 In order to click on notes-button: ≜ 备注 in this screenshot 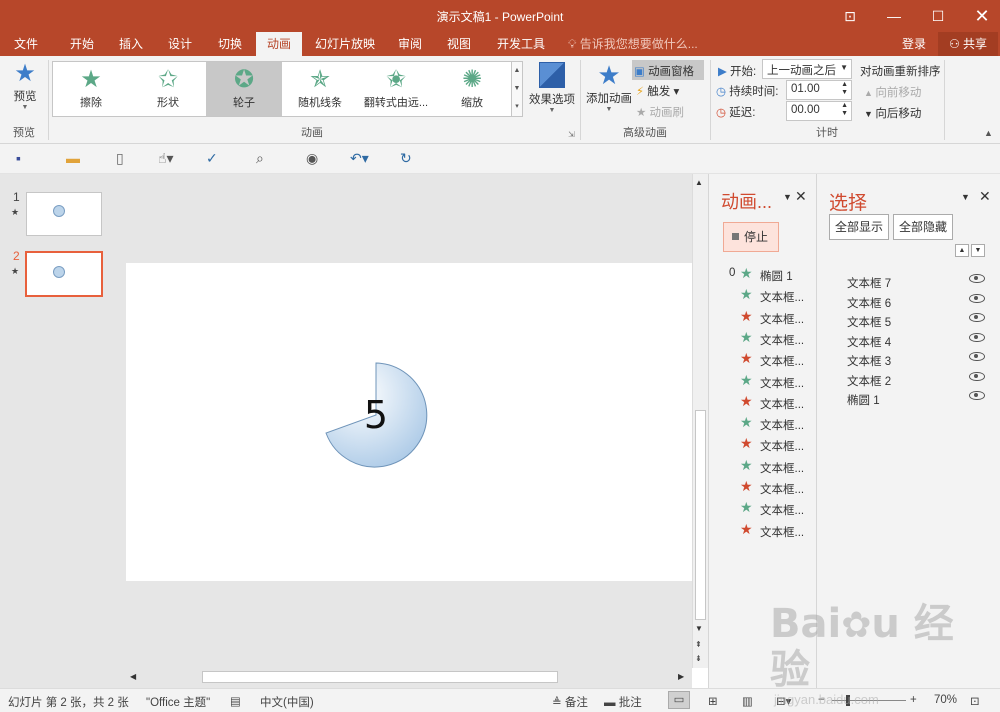, I will do `click(570, 702)`.